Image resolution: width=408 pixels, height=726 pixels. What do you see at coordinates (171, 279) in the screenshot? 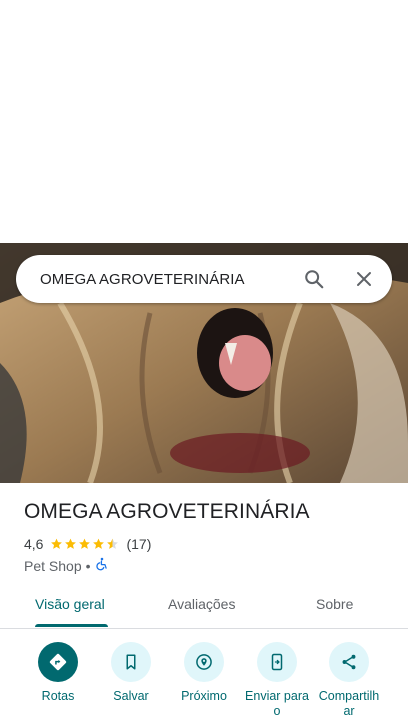
I see `search-input: OMEGA AGROVETERINÁRIA` at bounding box center [171, 279].